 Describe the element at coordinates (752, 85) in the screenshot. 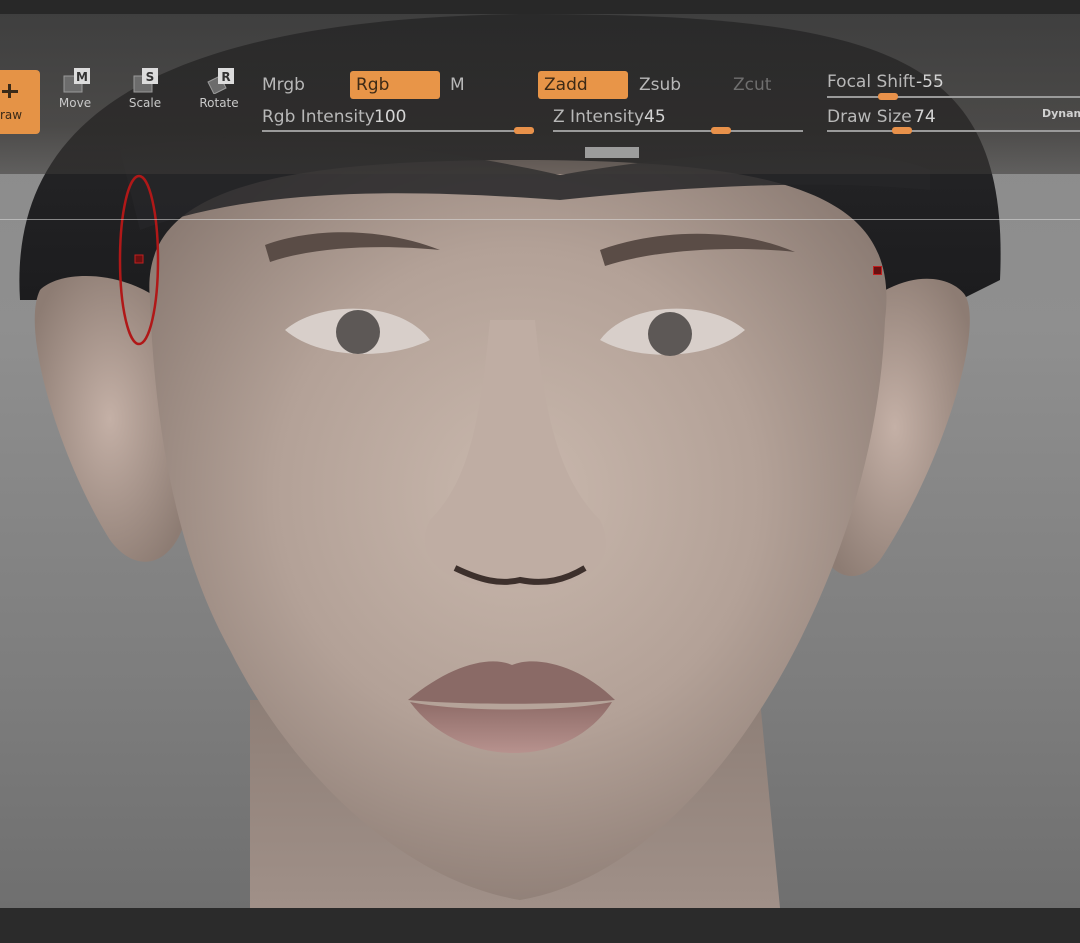

I see `zcut-toggle: Zcut` at that location.